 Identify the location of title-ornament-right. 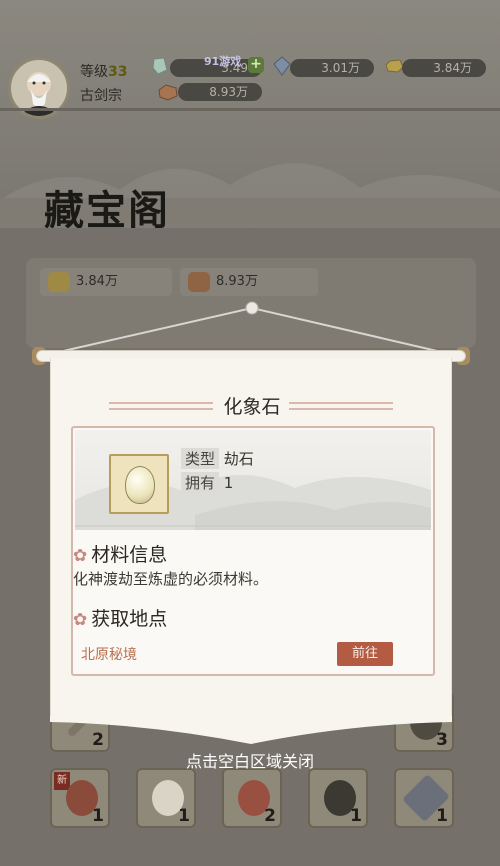
(341, 406).